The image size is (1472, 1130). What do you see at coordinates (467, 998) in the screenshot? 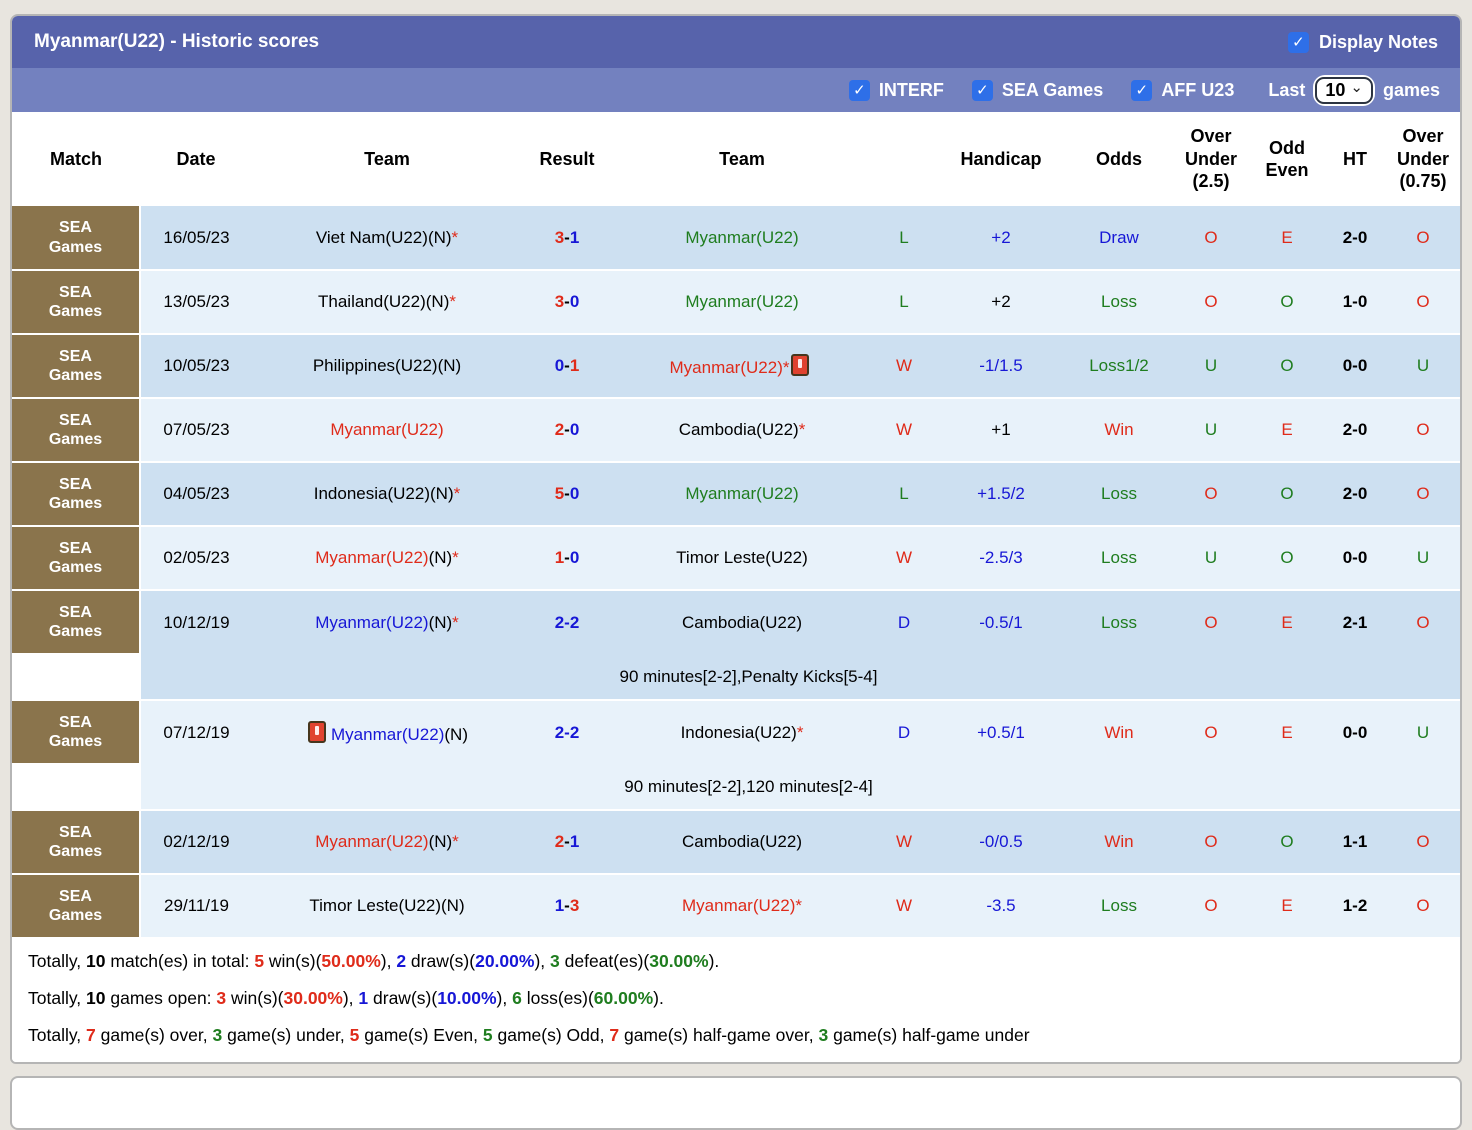
I see `summary-segment: 10.00%` at bounding box center [467, 998].